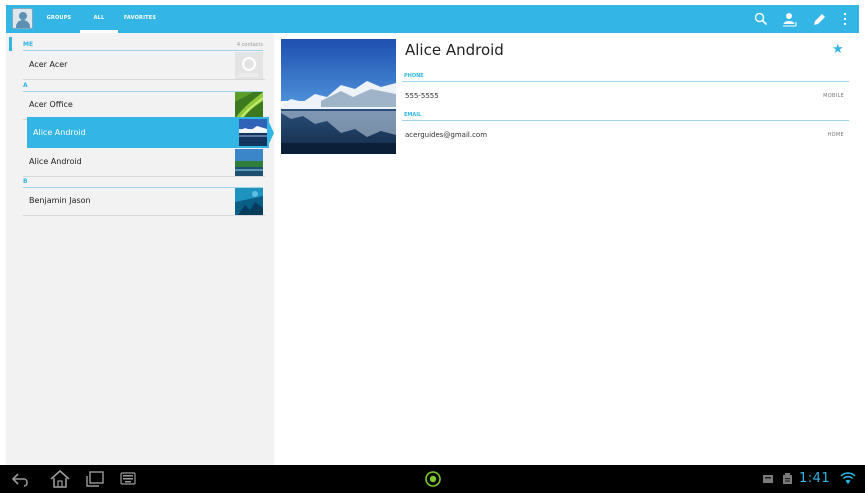 This screenshot has height=493, width=865. What do you see at coordinates (790, 19) in the screenshot?
I see `add-contact-icon` at bounding box center [790, 19].